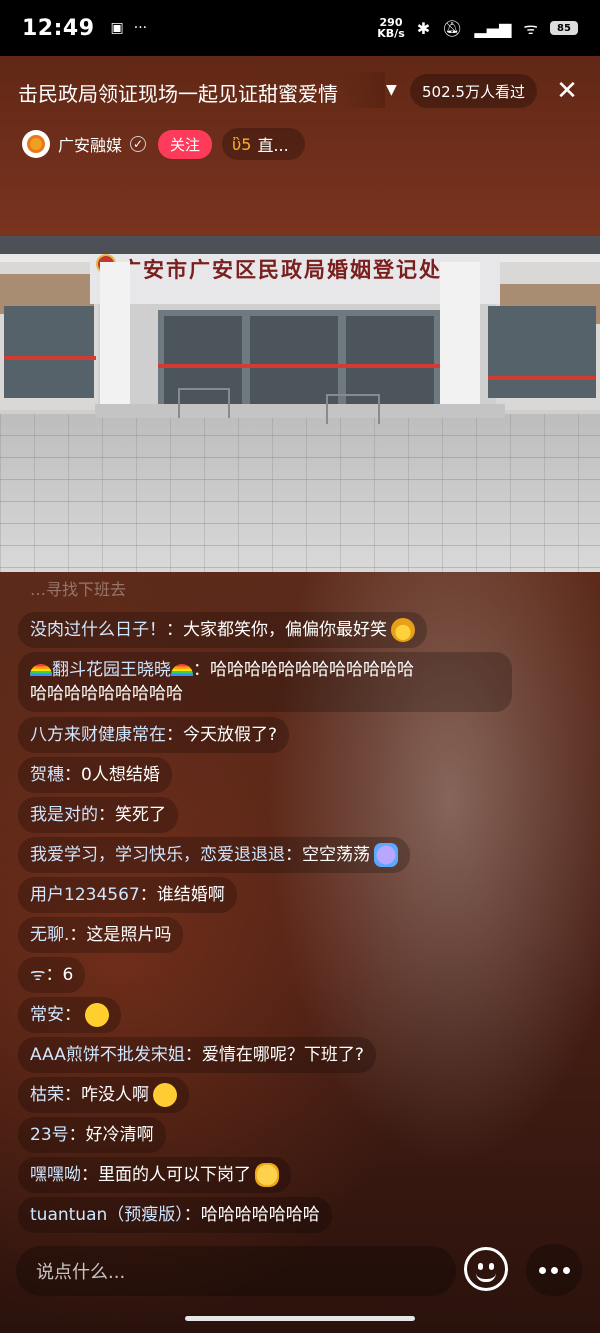 This screenshot has width=600, height=1333. I want to click on mute-icon: 🔕︎, so click(452, 28).